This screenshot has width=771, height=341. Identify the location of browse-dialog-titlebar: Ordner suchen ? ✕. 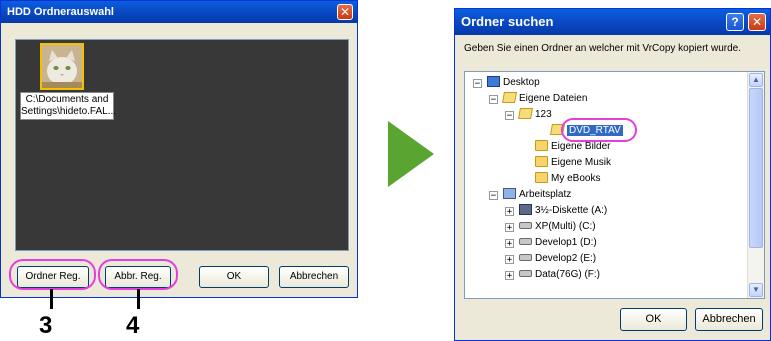
(612, 22).